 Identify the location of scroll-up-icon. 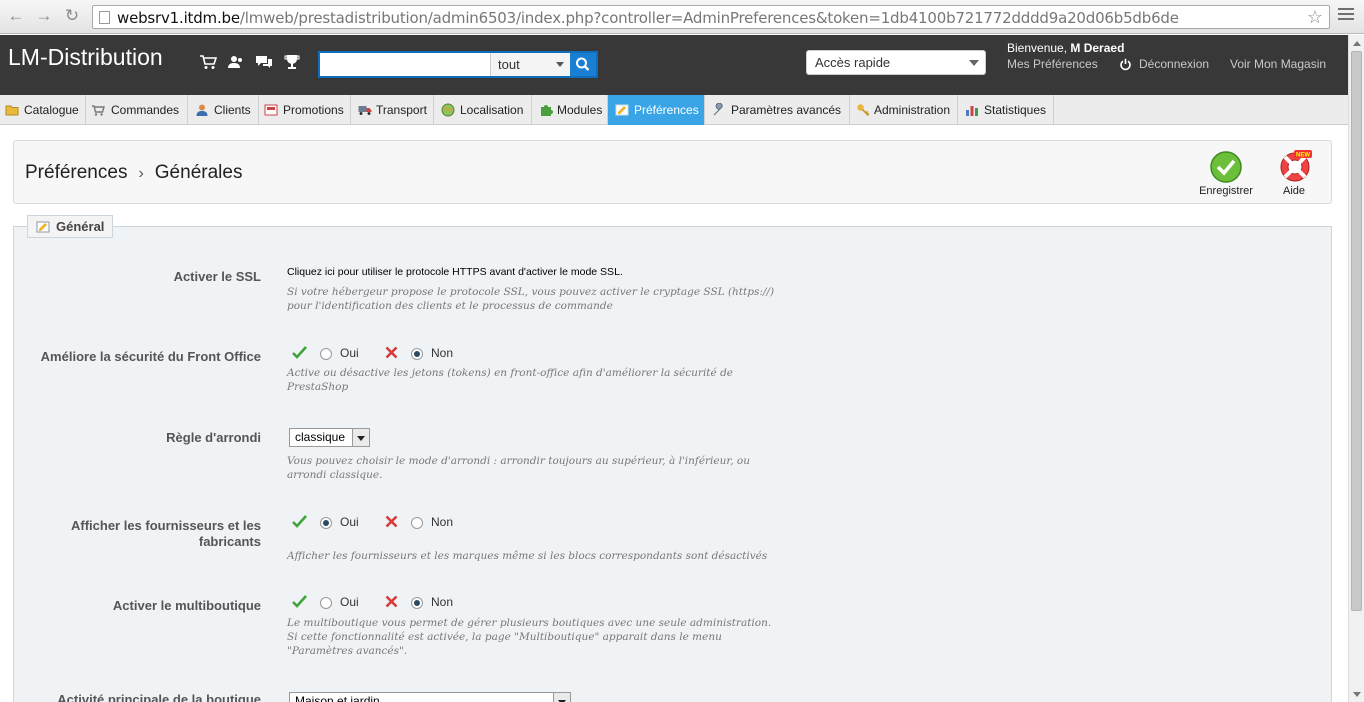
(1357, 43).